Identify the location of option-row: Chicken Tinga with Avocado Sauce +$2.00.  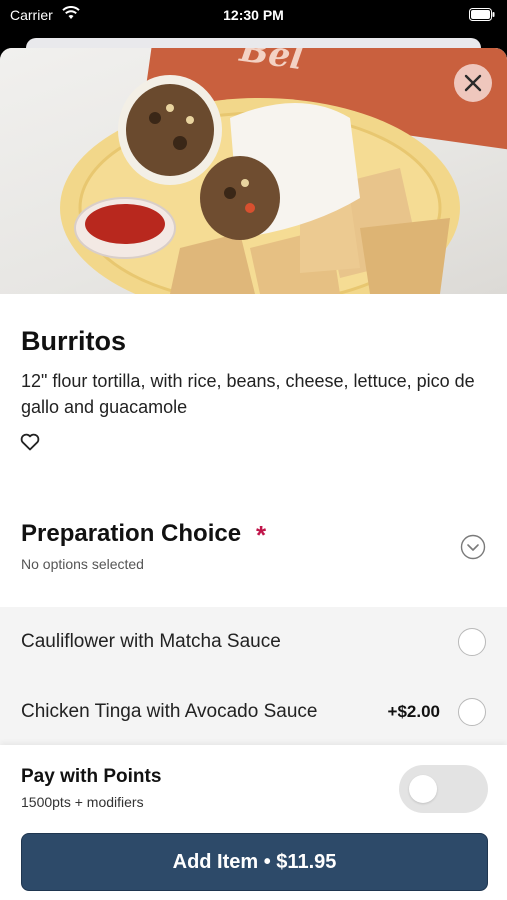
(253, 712).